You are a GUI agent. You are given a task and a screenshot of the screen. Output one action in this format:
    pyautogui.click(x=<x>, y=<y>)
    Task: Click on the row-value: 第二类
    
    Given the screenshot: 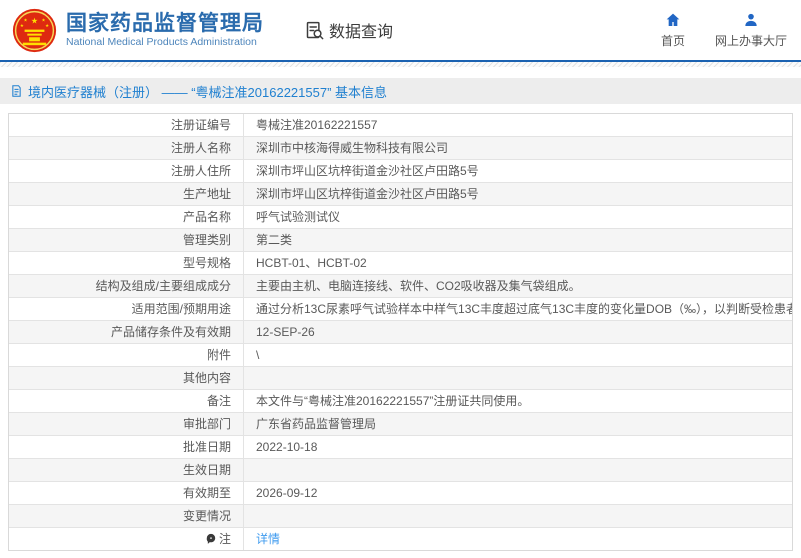 What is the action you would take?
    pyautogui.click(x=274, y=240)
    